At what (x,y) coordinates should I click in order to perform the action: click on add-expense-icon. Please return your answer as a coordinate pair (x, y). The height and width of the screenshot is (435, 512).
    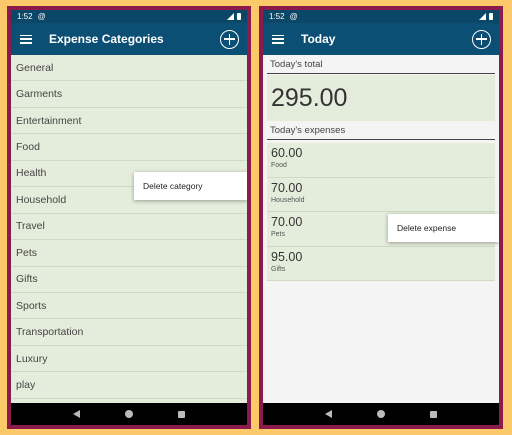
    Looking at the image, I should click on (481, 39).